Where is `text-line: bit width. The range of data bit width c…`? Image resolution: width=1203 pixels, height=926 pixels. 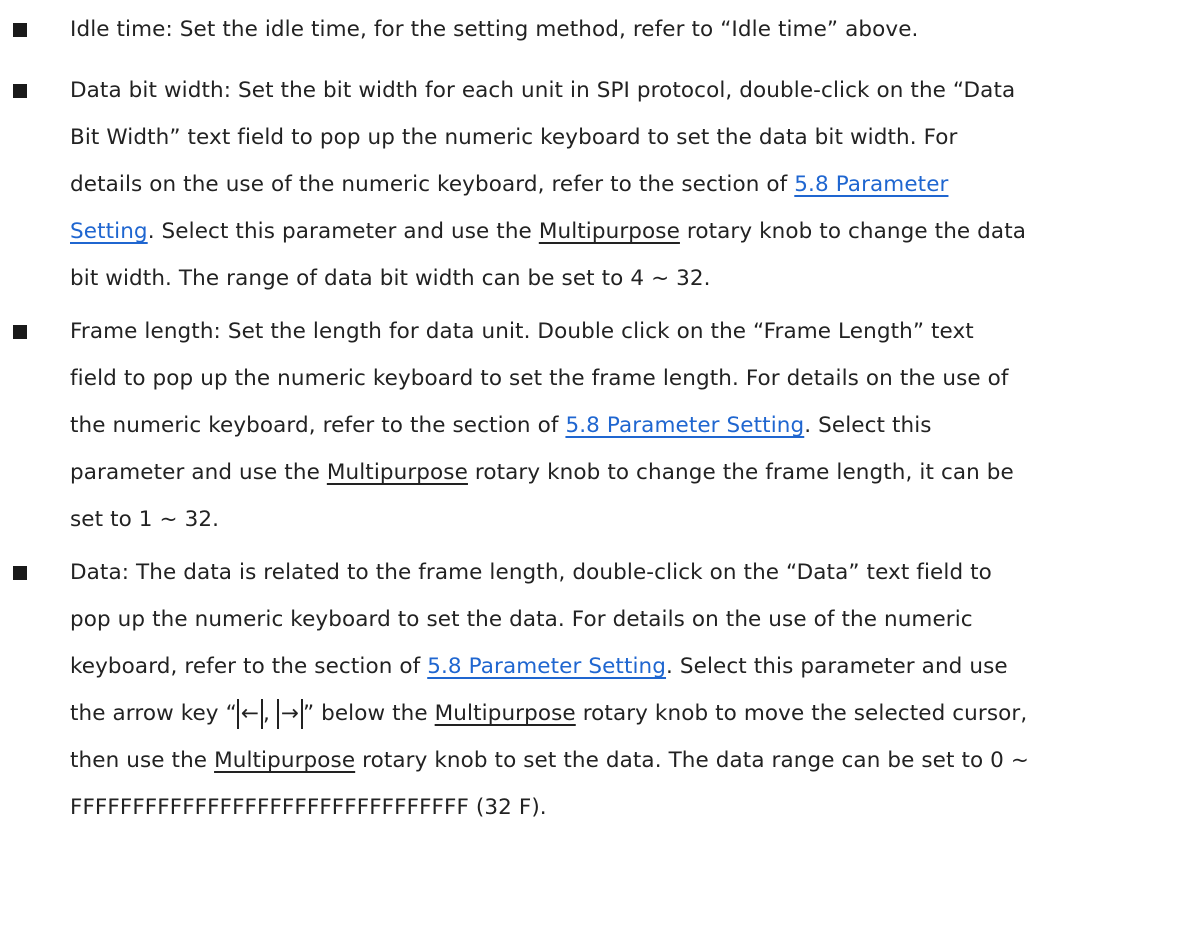
text-line: bit width. The range of data bit width c… is located at coordinates (390, 279).